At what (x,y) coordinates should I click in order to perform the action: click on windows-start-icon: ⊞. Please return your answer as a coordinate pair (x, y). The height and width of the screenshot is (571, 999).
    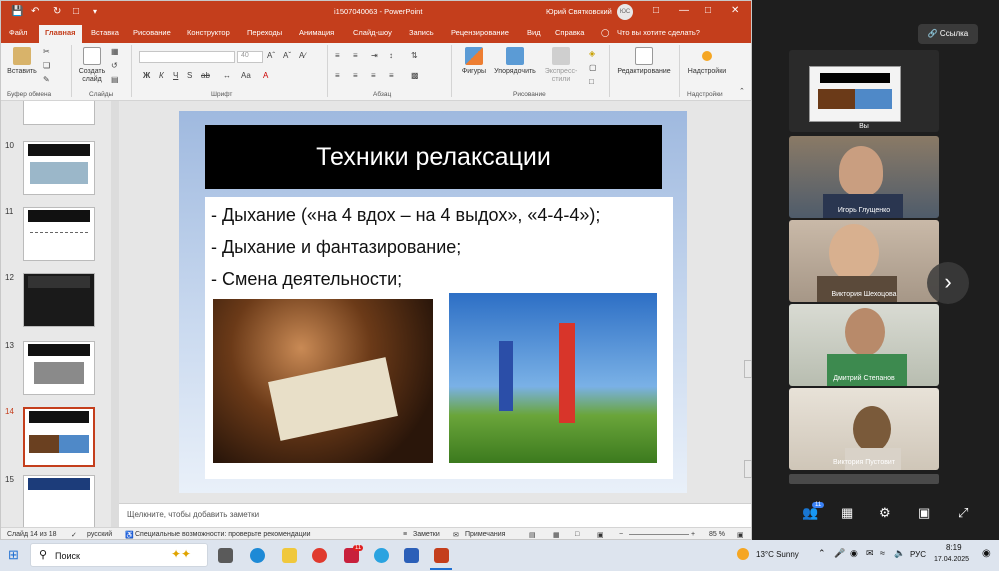
    Looking at the image, I should click on (13, 555).